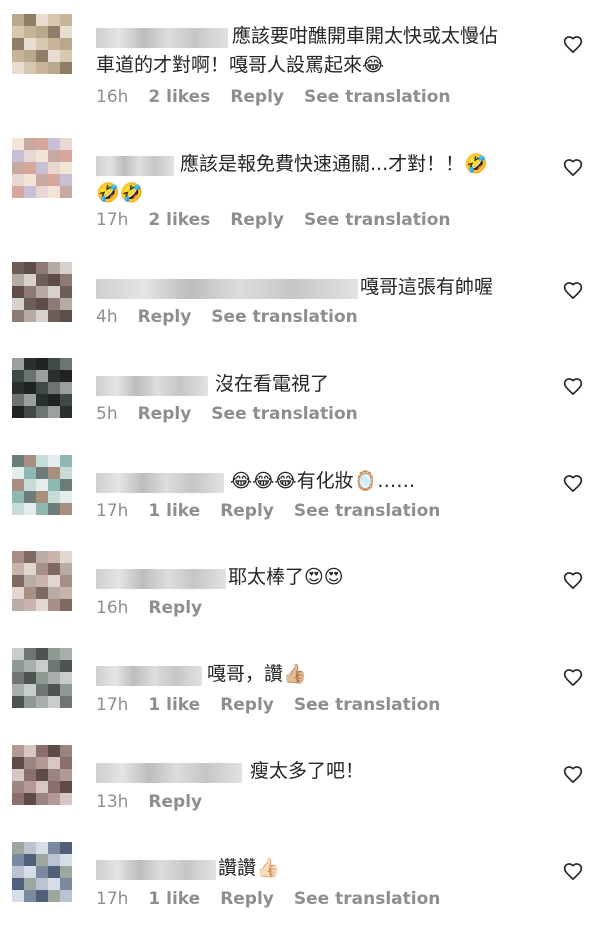  What do you see at coordinates (107, 317) in the screenshot?
I see `timestamp: 4h` at bounding box center [107, 317].